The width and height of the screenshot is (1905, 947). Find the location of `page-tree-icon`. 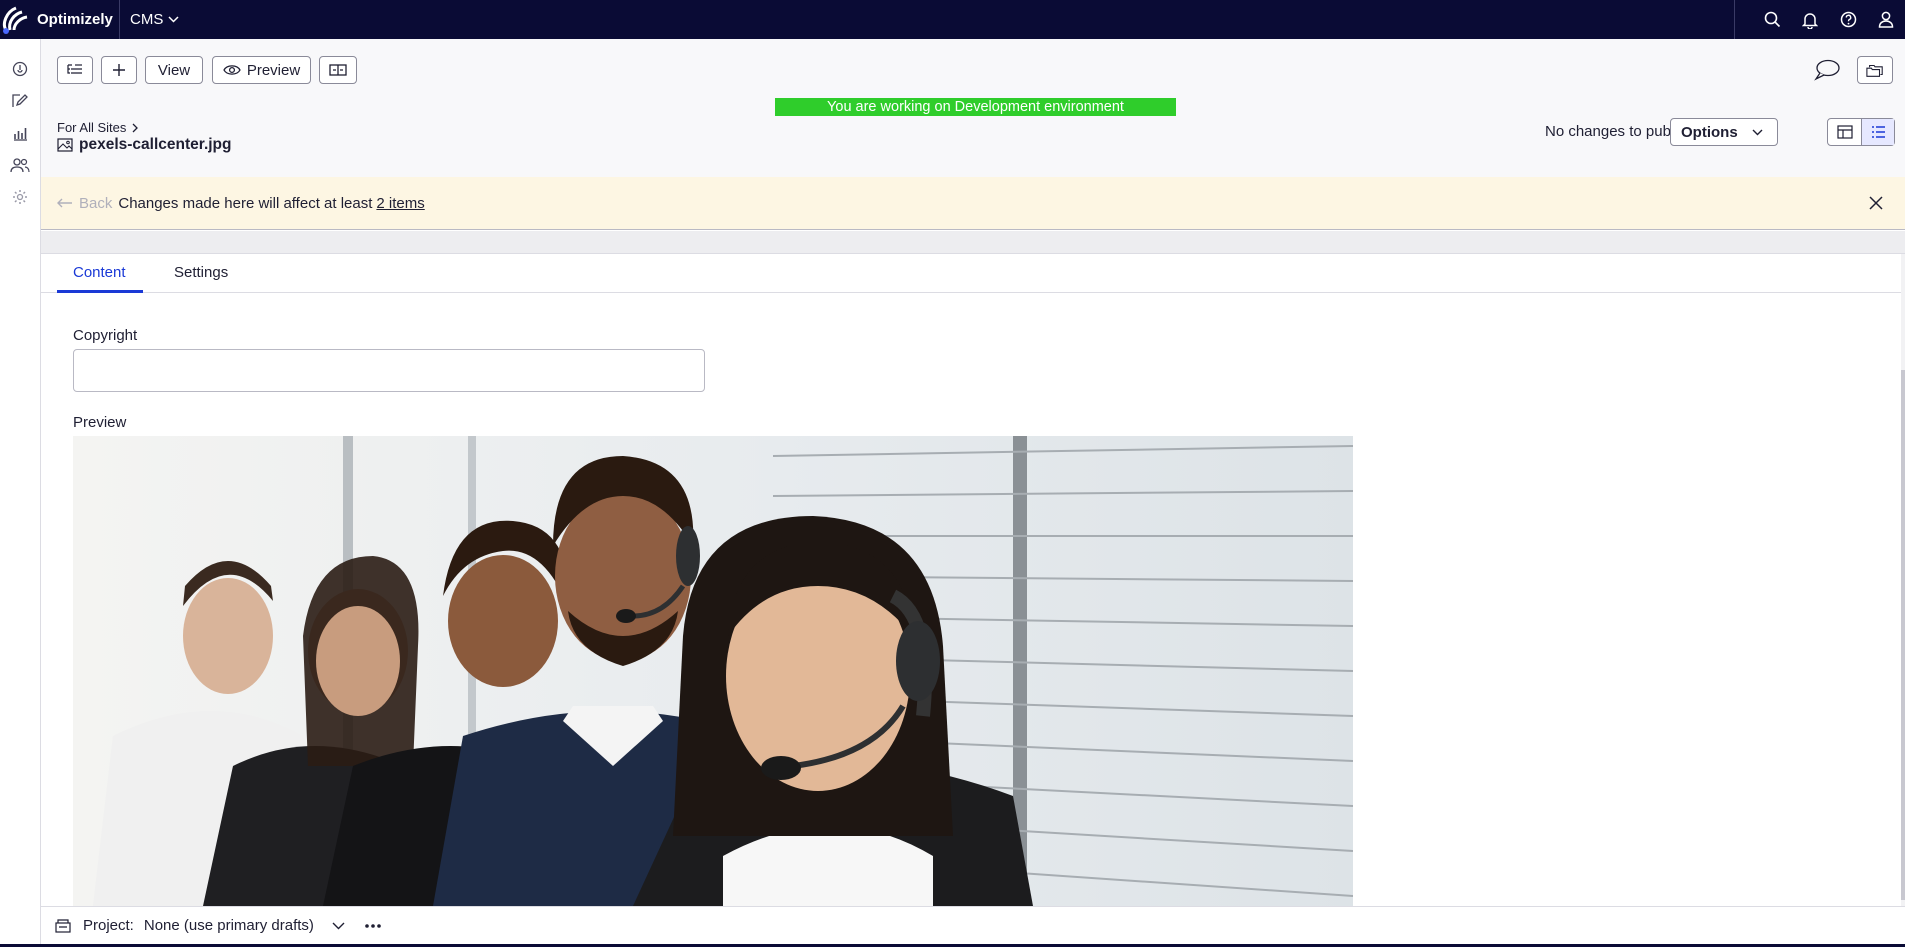

page-tree-icon is located at coordinates (74, 69).